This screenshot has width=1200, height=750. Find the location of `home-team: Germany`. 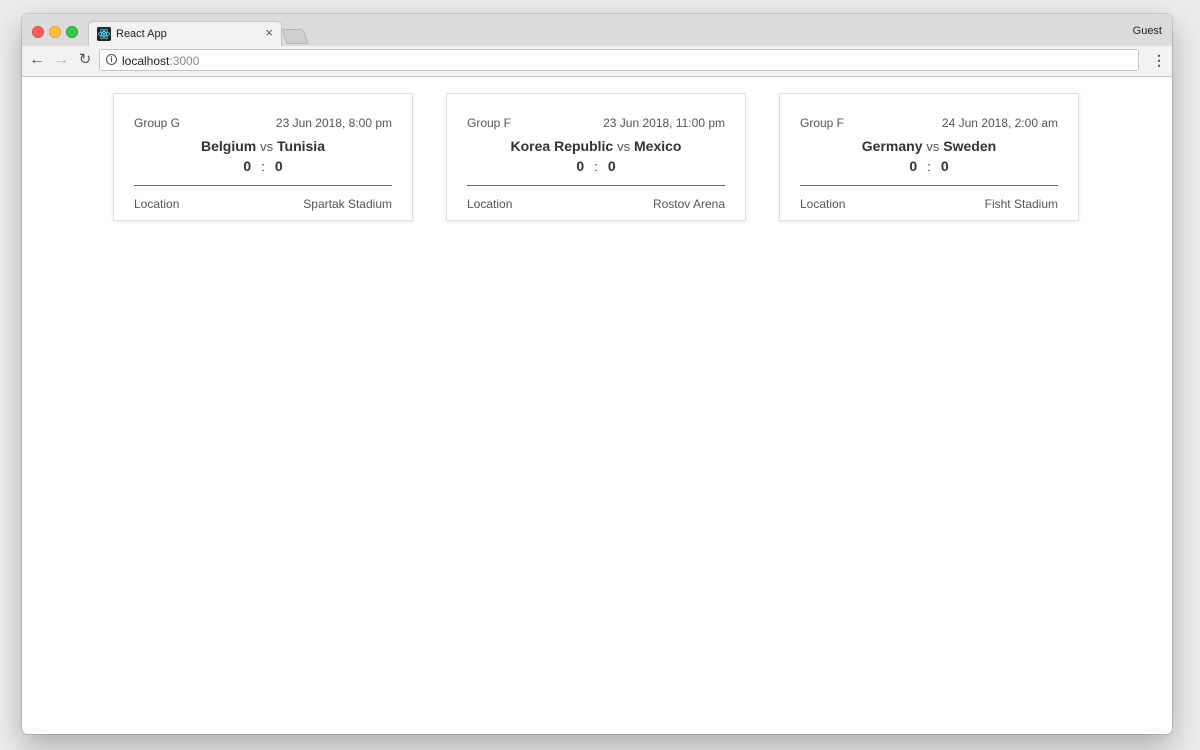

home-team: Germany is located at coordinates (892, 146).